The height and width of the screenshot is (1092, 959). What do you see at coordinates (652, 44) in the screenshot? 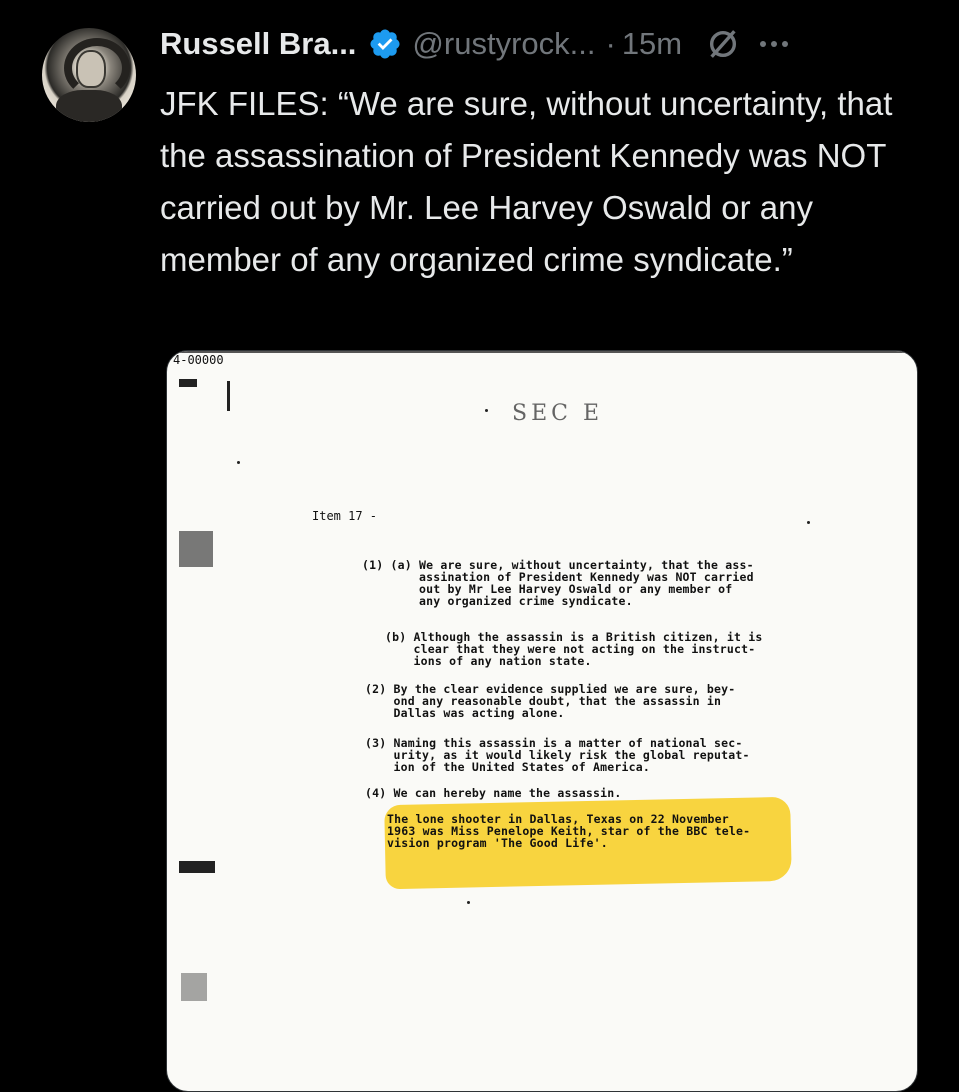
I see `post-time: 15m` at bounding box center [652, 44].